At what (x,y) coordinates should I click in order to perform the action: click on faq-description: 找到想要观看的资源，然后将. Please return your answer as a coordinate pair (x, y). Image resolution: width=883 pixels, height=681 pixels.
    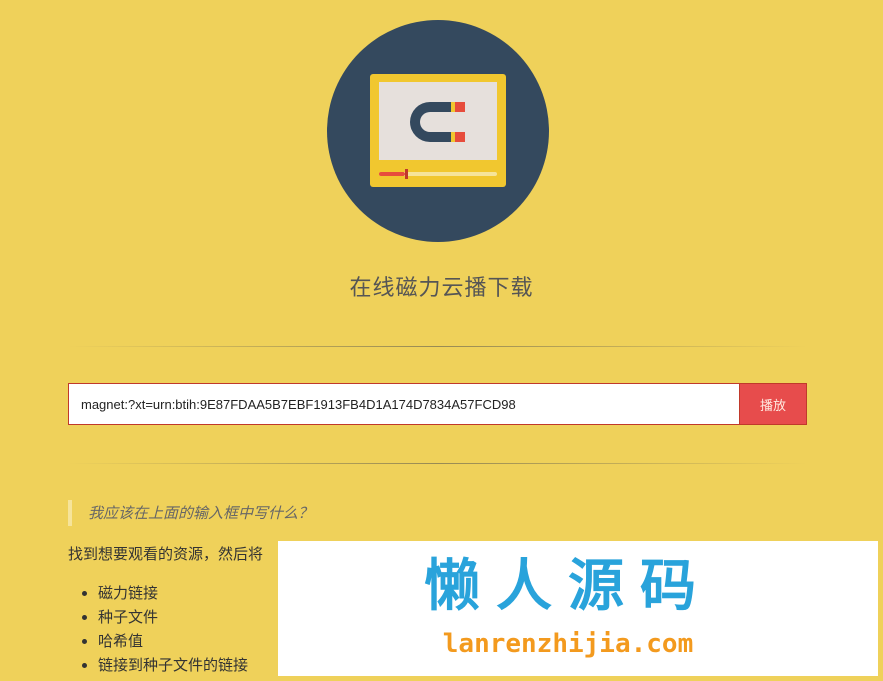
    Looking at the image, I should click on (166, 554).